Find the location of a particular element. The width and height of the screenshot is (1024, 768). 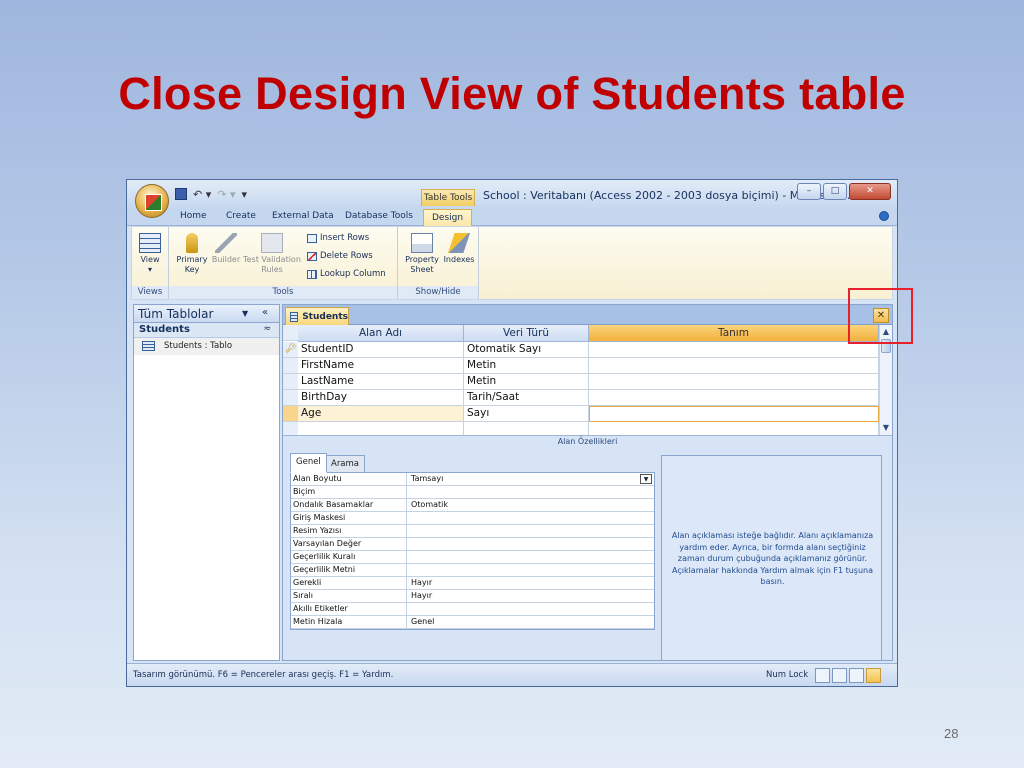

nav-group-students: Students ≈ is located at coordinates (206, 330).